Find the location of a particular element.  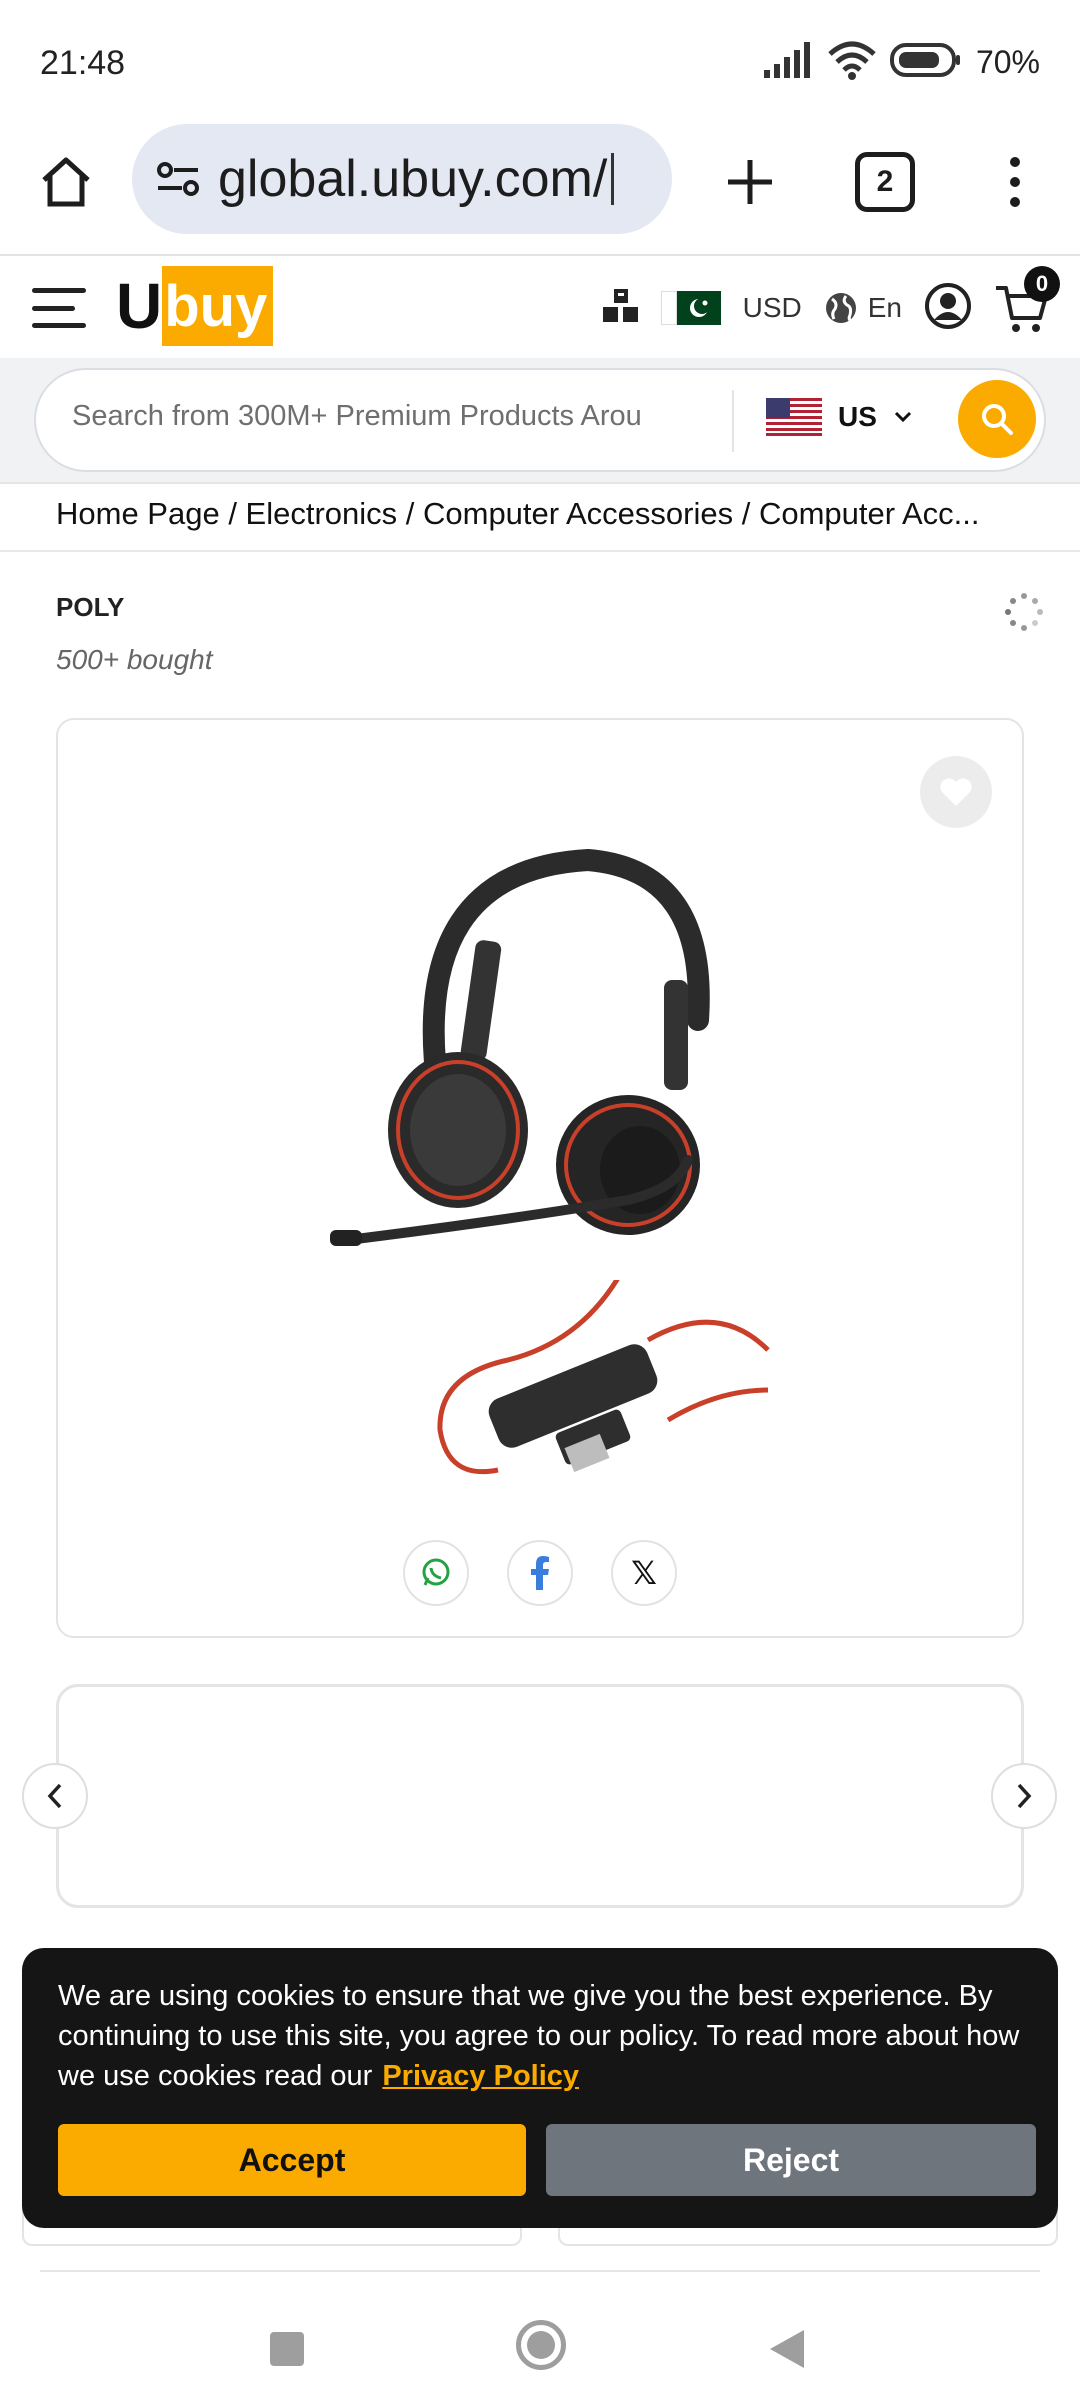

home-button is located at coordinates (66, 182).